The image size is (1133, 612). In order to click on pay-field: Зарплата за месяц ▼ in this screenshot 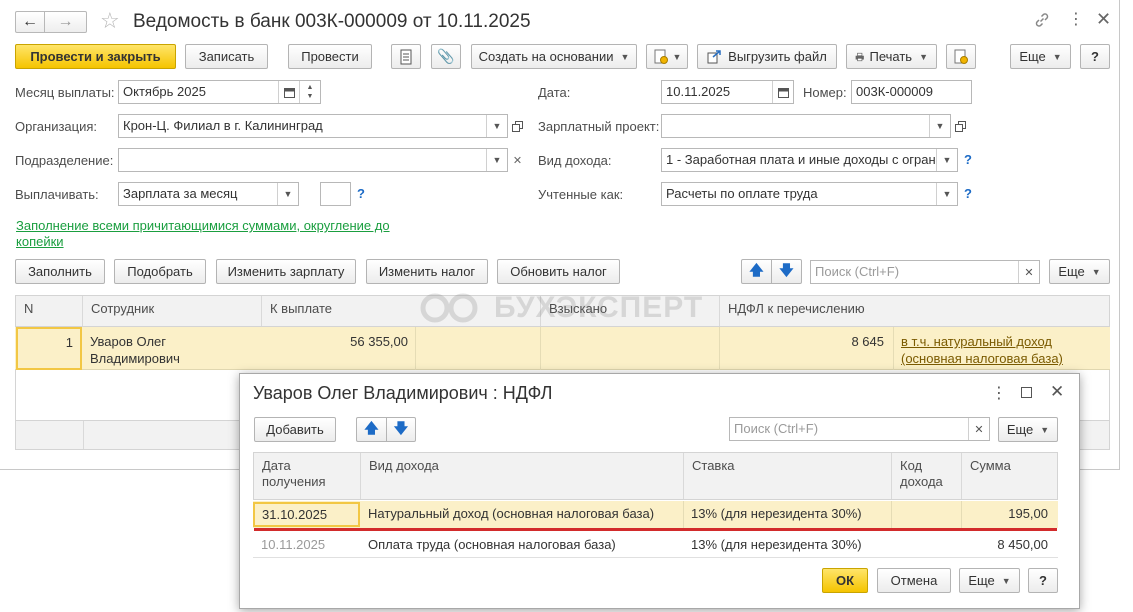, I will do `click(208, 194)`.